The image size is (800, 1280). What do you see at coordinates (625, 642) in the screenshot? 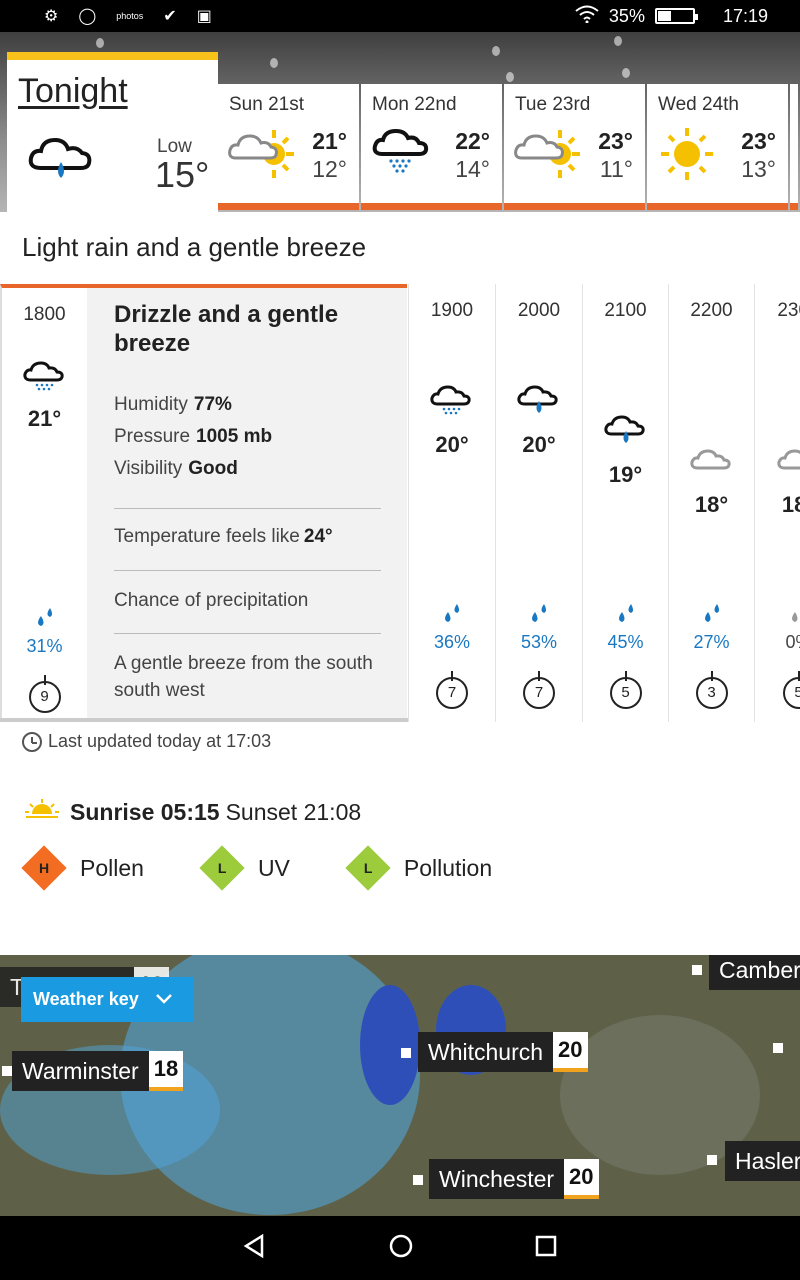
I see `precipitation-chance: 45%` at bounding box center [625, 642].